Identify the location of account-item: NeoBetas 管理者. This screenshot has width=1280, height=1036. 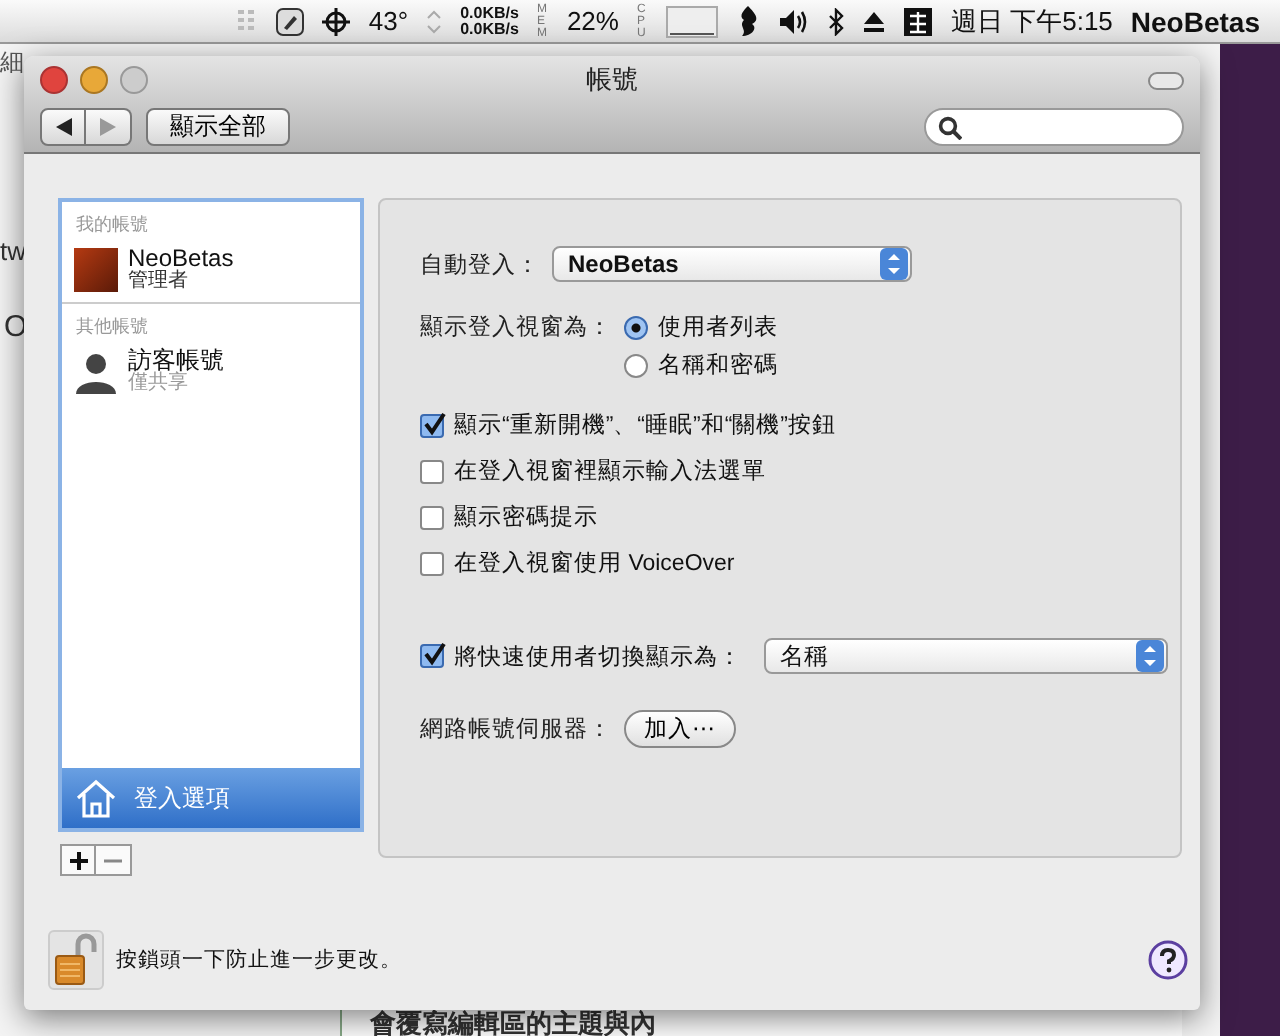
(211, 270).